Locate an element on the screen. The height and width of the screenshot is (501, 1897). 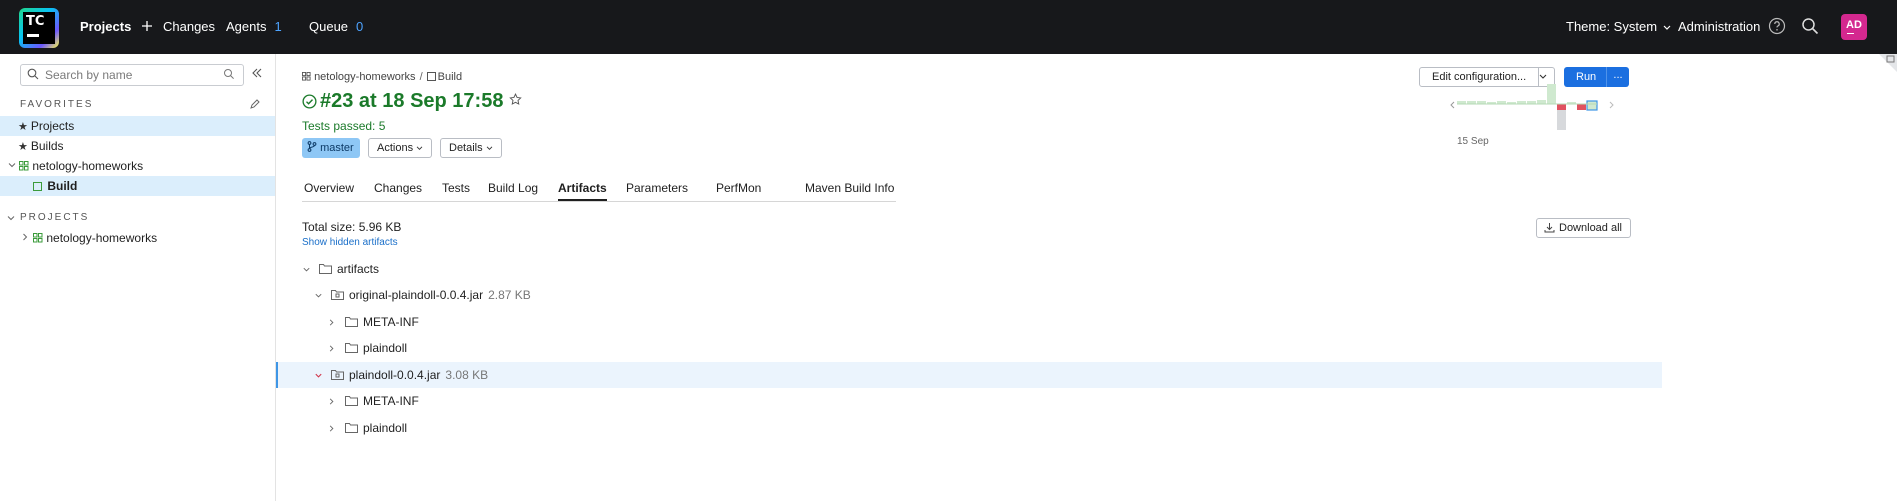
agents-count: 1 is located at coordinates (278, 26).